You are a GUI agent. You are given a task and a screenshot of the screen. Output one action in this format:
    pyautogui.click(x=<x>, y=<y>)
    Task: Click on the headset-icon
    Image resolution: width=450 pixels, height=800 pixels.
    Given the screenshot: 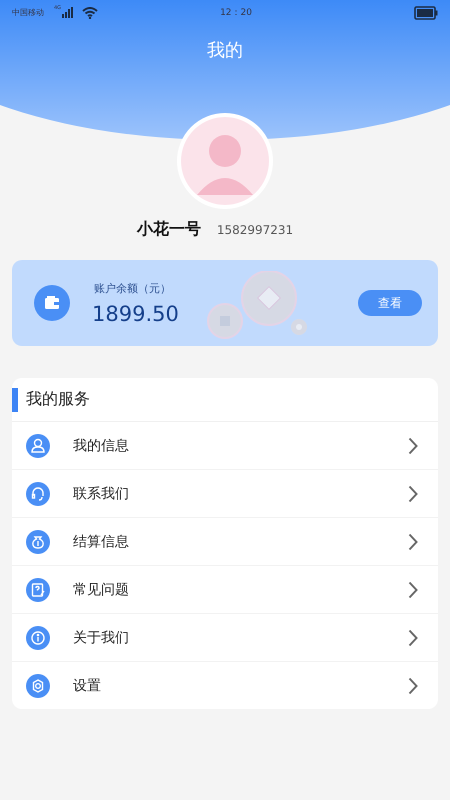 What is the action you would take?
    pyautogui.click(x=38, y=494)
    